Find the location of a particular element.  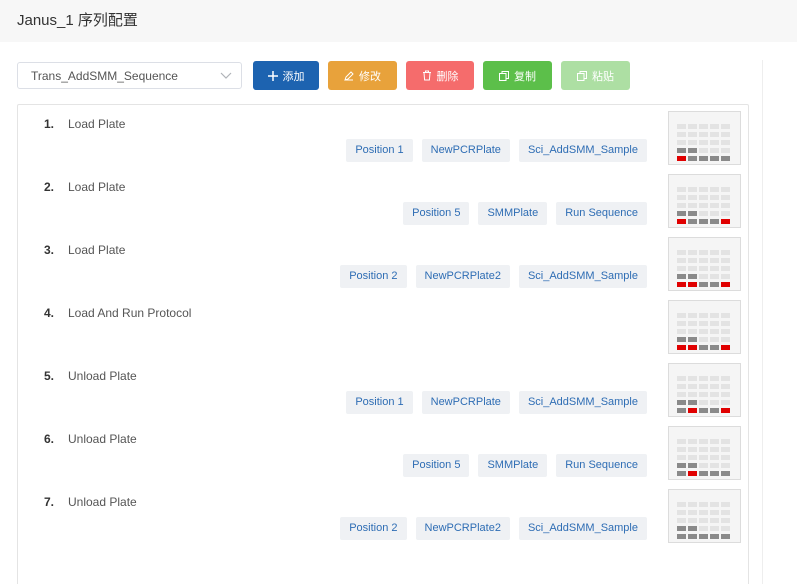

add-button: 添加 is located at coordinates (286, 75).